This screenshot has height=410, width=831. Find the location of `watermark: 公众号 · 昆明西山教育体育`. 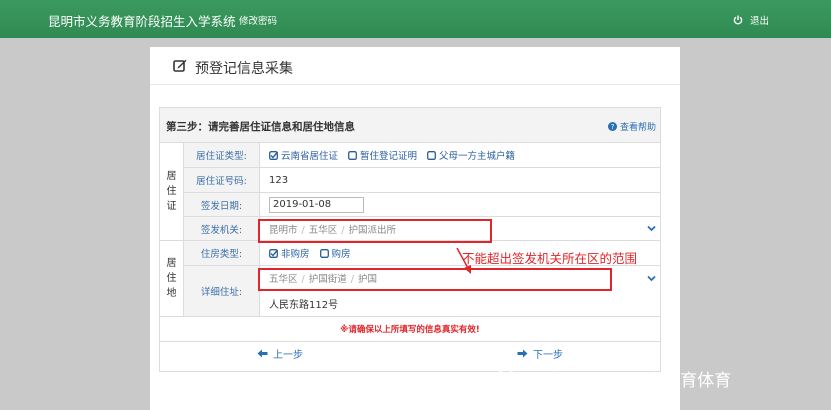

watermark: 公众号 · 昆明西山教育体育 is located at coordinates (614, 378).